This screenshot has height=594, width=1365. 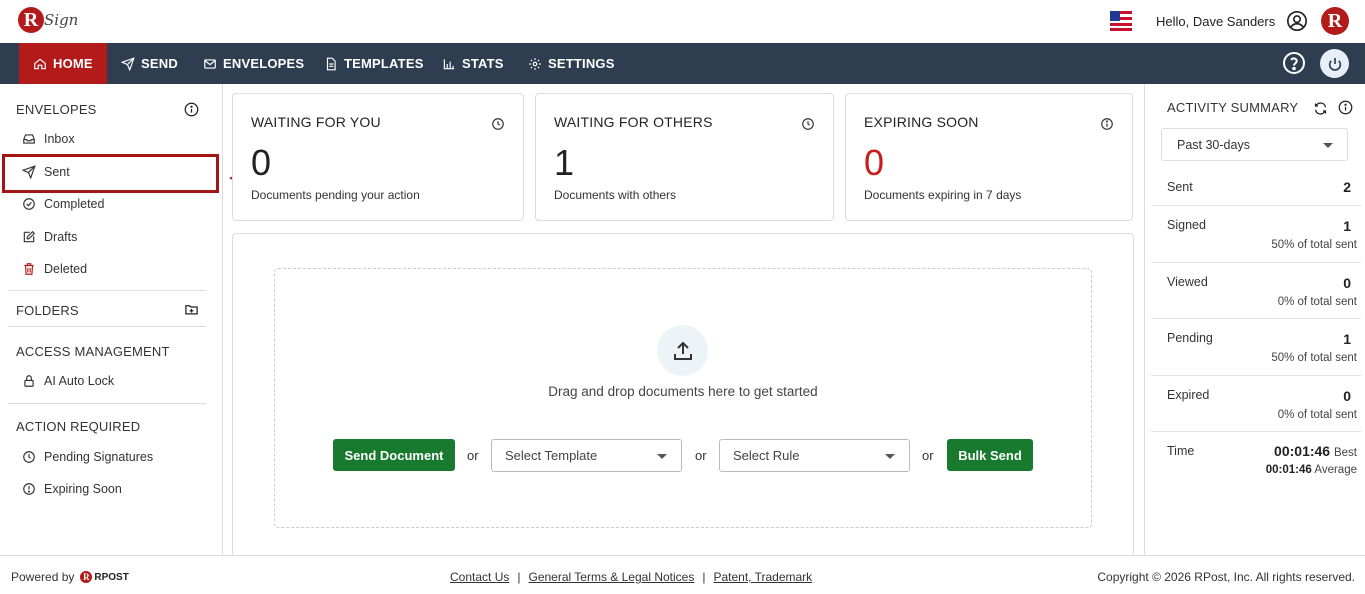 I want to click on sidebar-item-pending-signatures: Pending Signatures, so click(x=87, y=457).